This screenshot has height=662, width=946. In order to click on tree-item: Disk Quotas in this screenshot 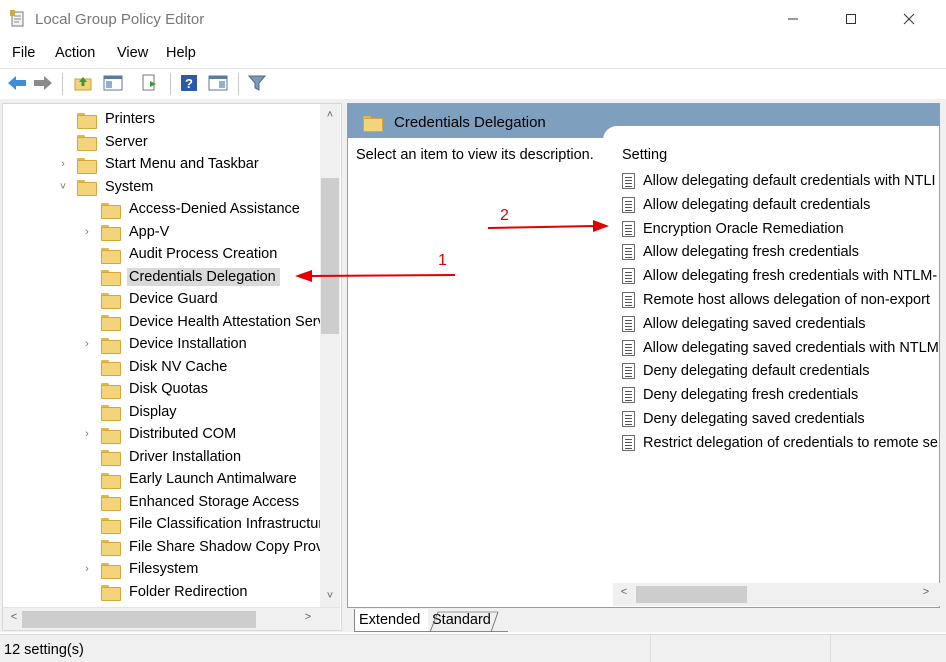, I will do `click(156, 389)`.